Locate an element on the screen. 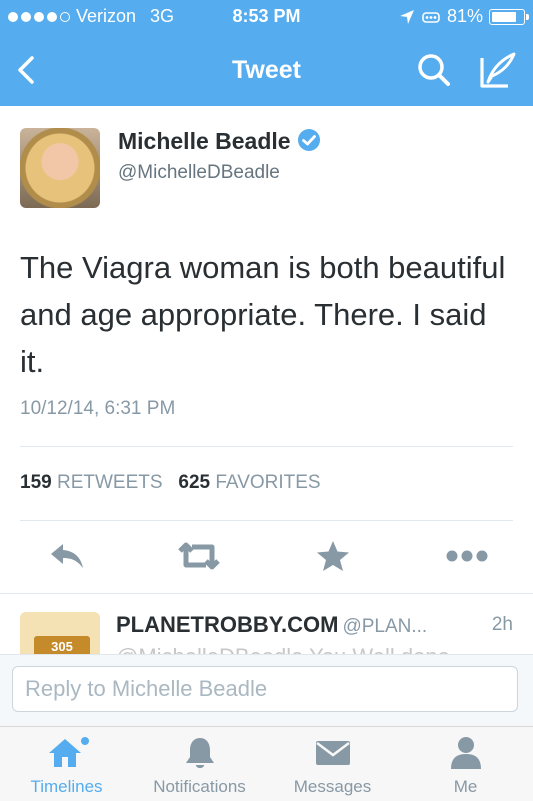 The height and width of the screenshot is (801, 533). retweet-icon is located at coordinates (199, 556).